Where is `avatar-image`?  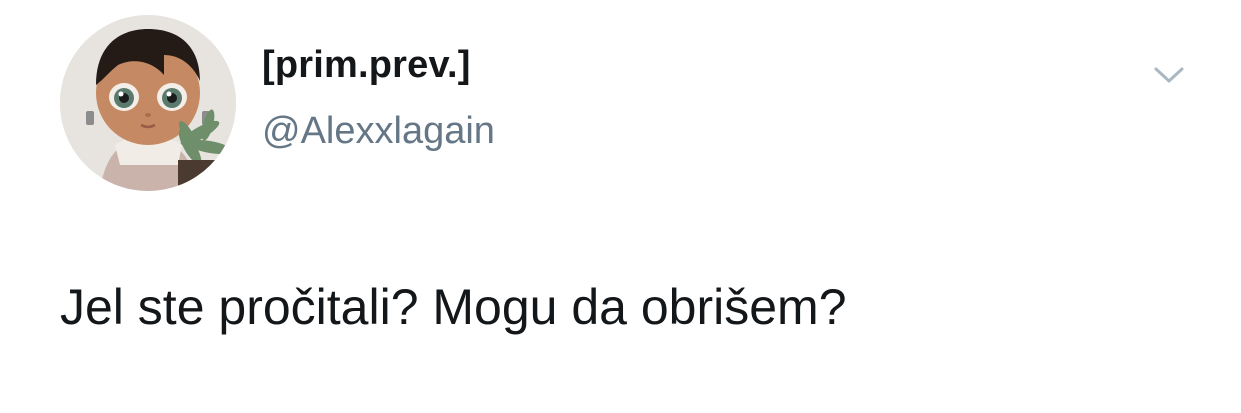 avatar-image is located at coordinates (148, 103).